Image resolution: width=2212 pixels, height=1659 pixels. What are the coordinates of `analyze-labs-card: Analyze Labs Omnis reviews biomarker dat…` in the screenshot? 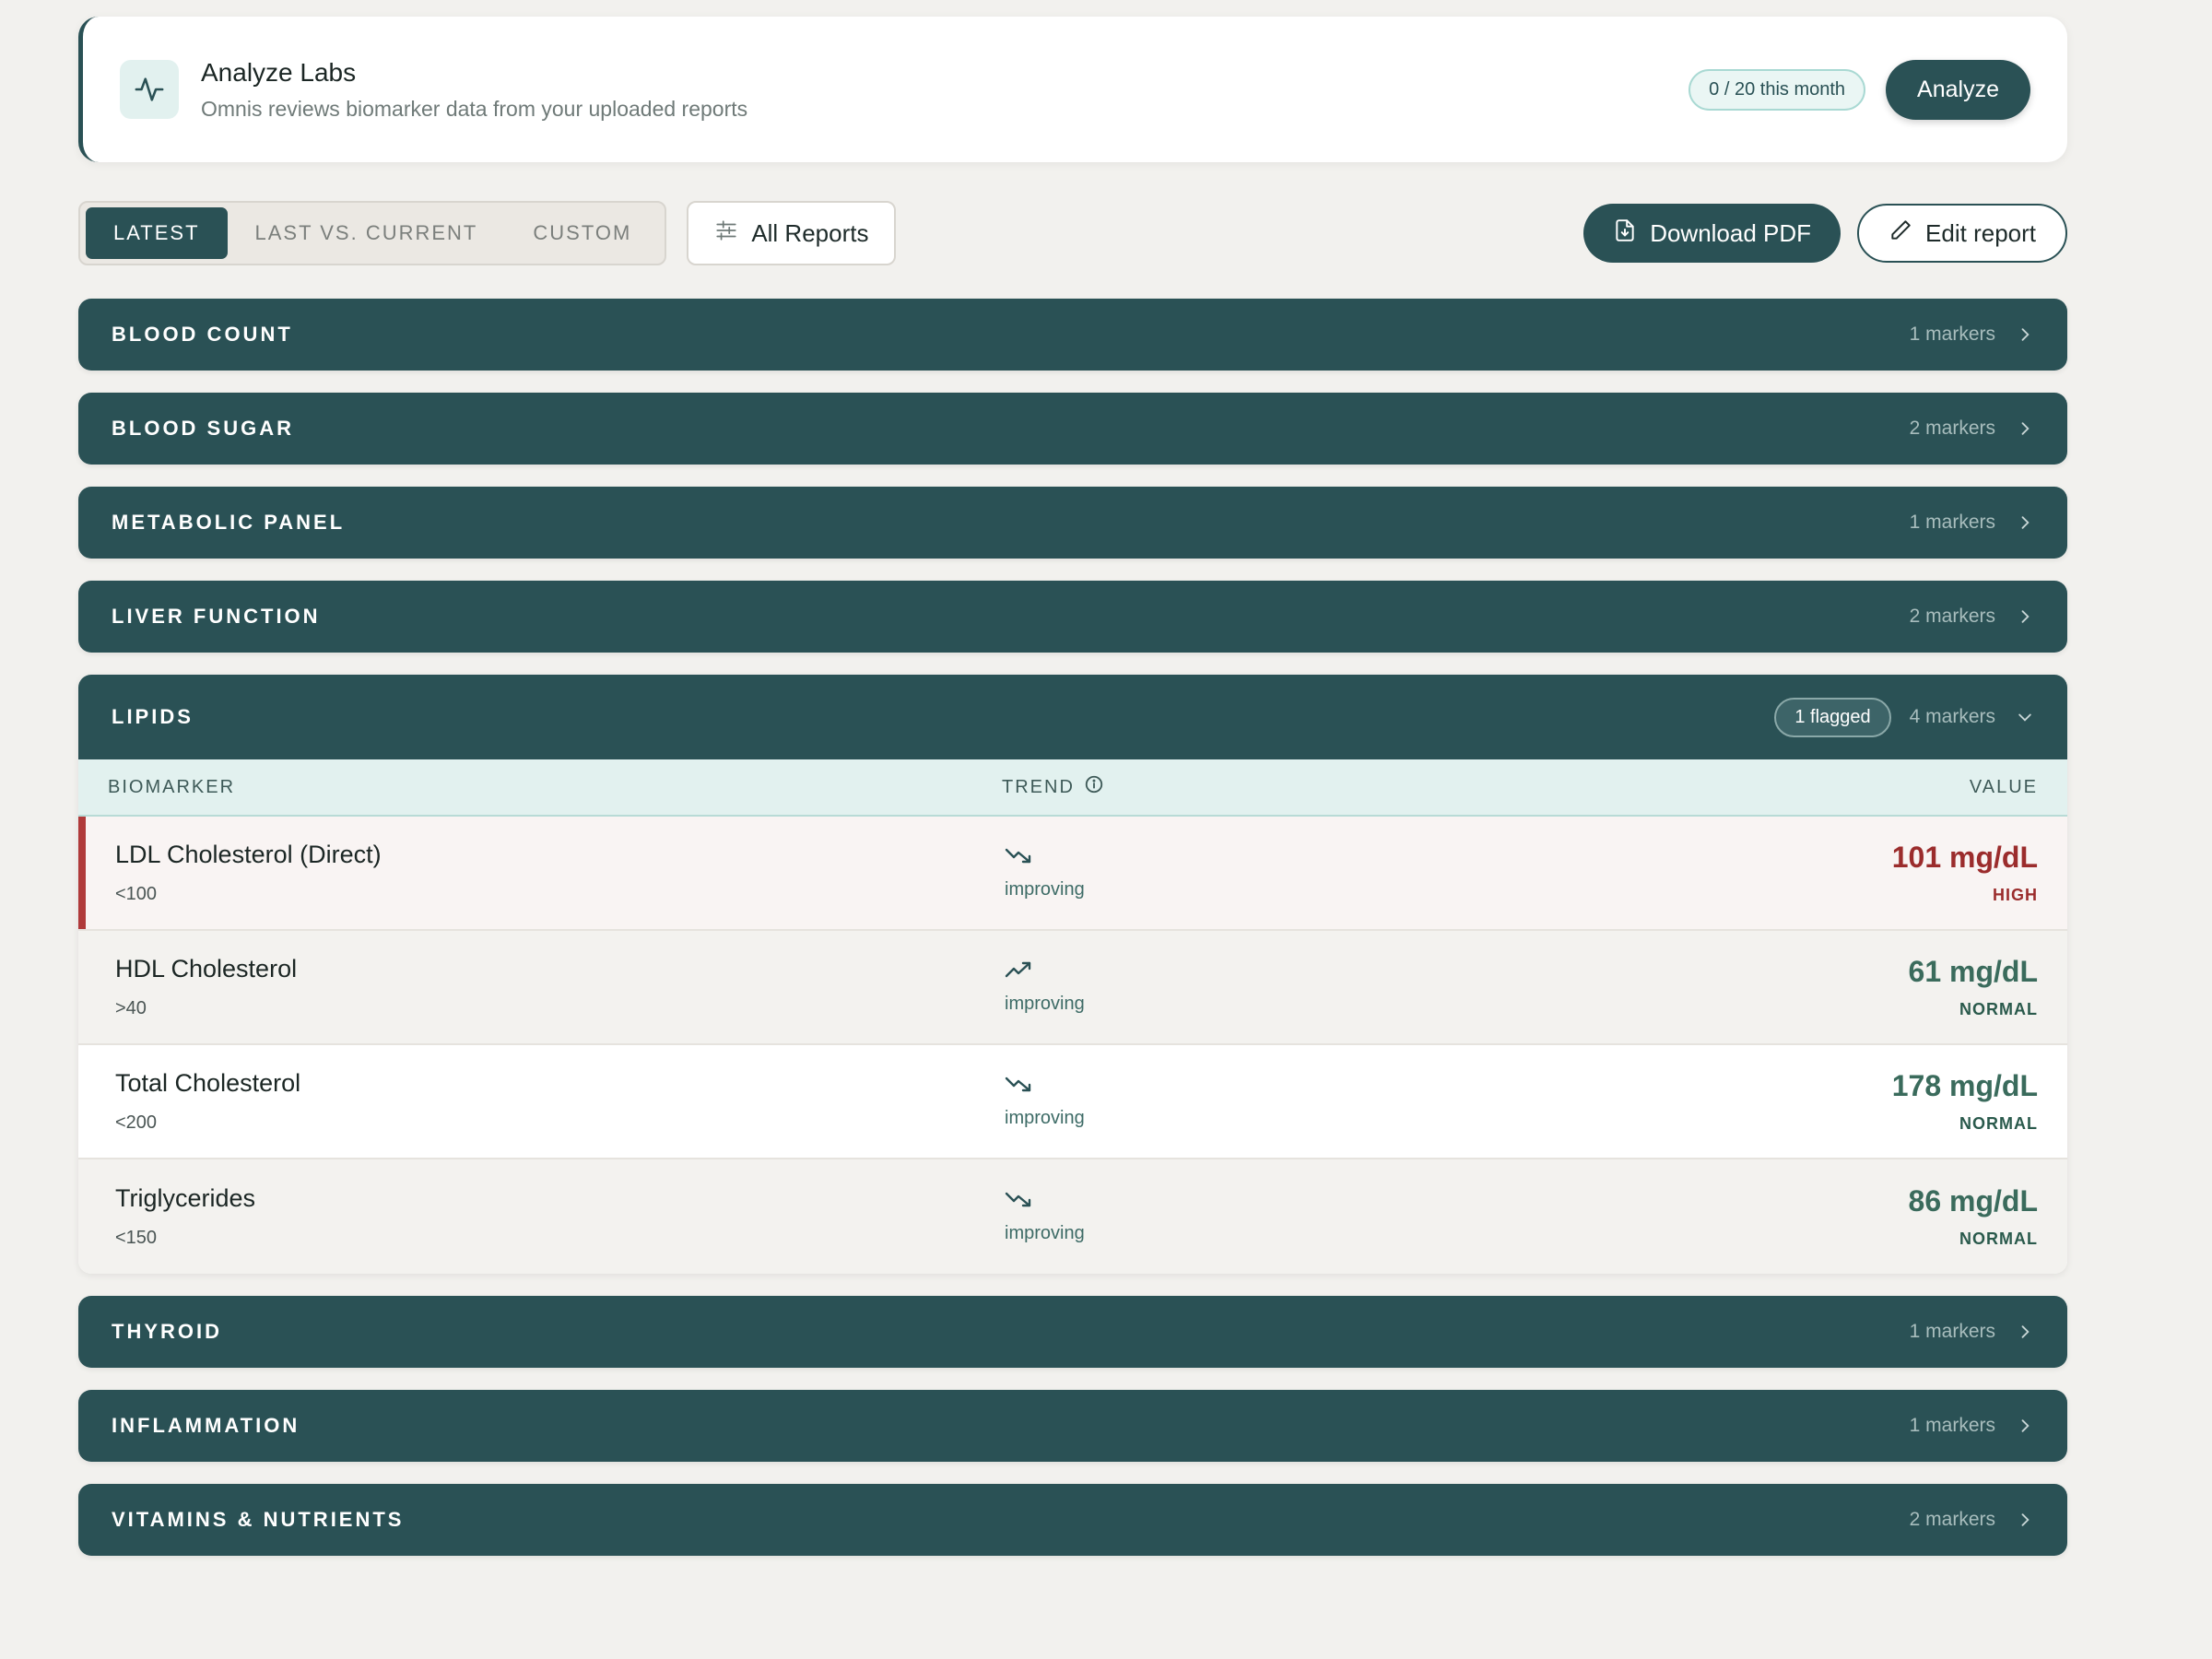 It's located at (1072, 89).